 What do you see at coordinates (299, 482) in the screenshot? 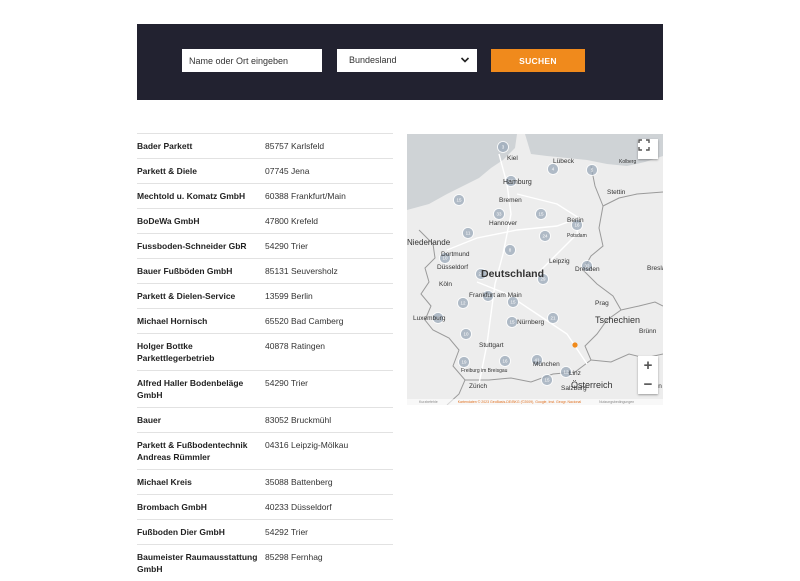
I see `dealer-address: 35088 Battenberg` at bounding box center [299, 482].